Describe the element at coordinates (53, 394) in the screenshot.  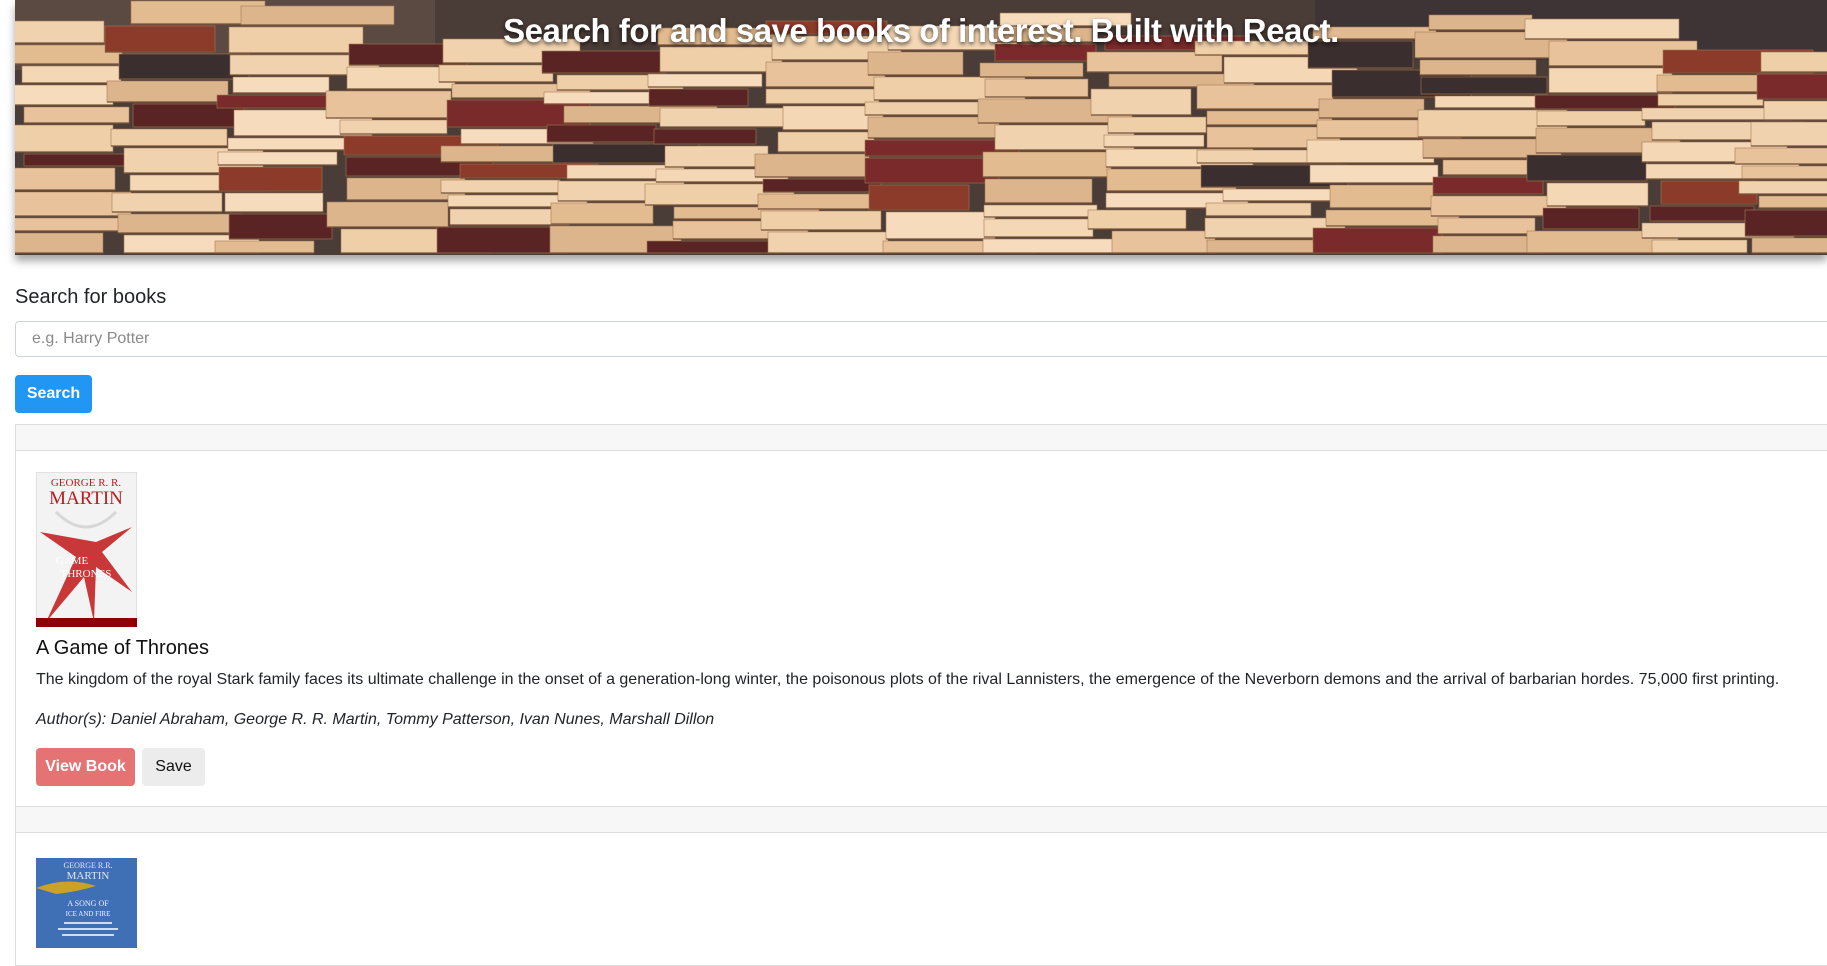
I see `search-button: Search` at that location.